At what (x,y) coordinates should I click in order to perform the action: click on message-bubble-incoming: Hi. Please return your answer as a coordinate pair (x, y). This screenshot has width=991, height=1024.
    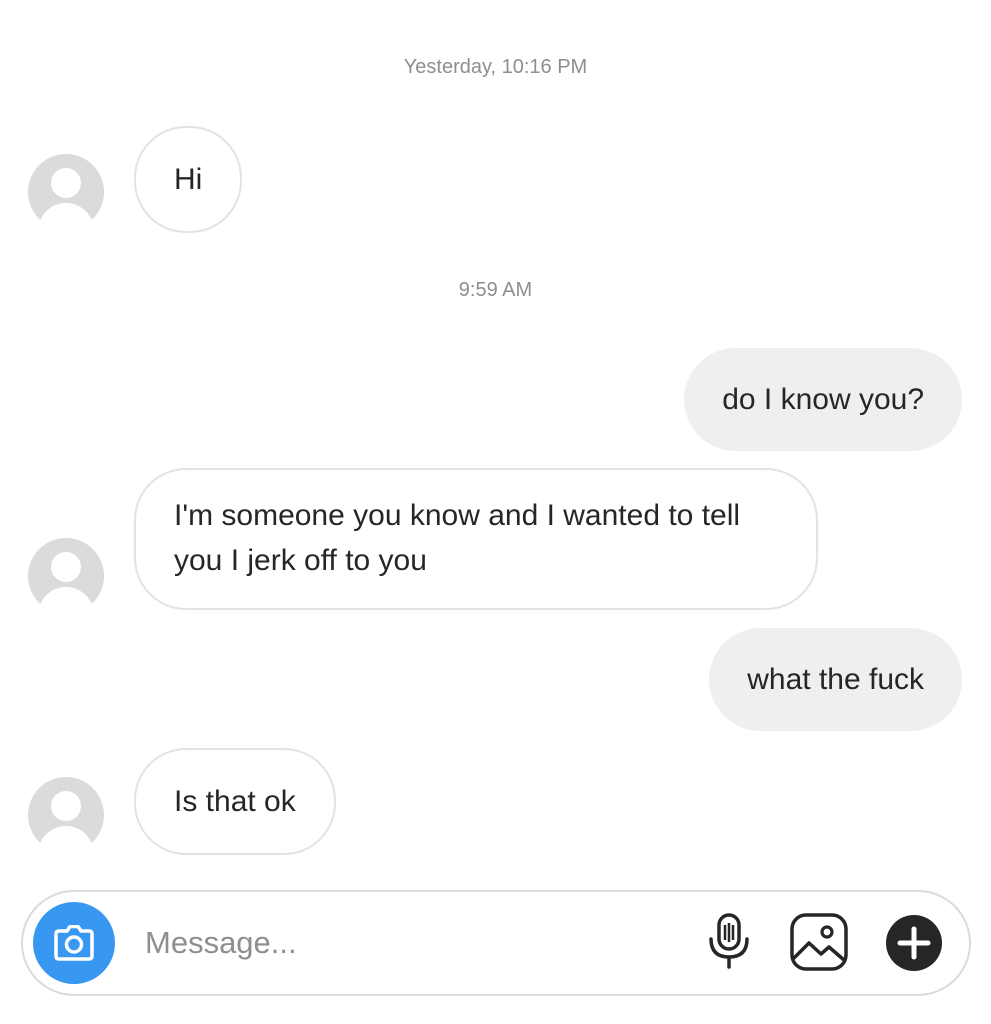
    Looking at the image, I should click on (188, 179).